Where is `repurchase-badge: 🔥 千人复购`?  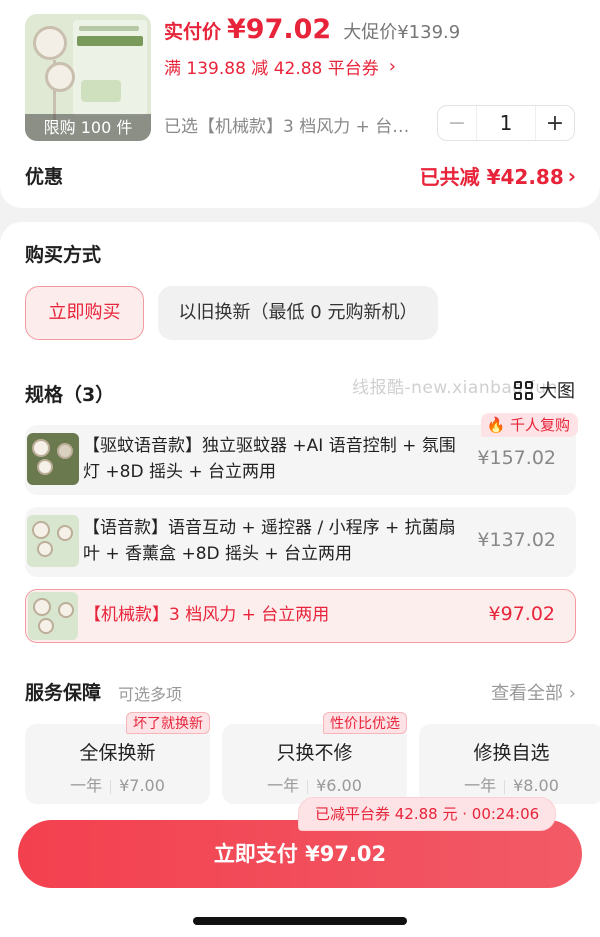 repurchase-badge: 🔥 千人复购 is located at coordinates (529, 425).